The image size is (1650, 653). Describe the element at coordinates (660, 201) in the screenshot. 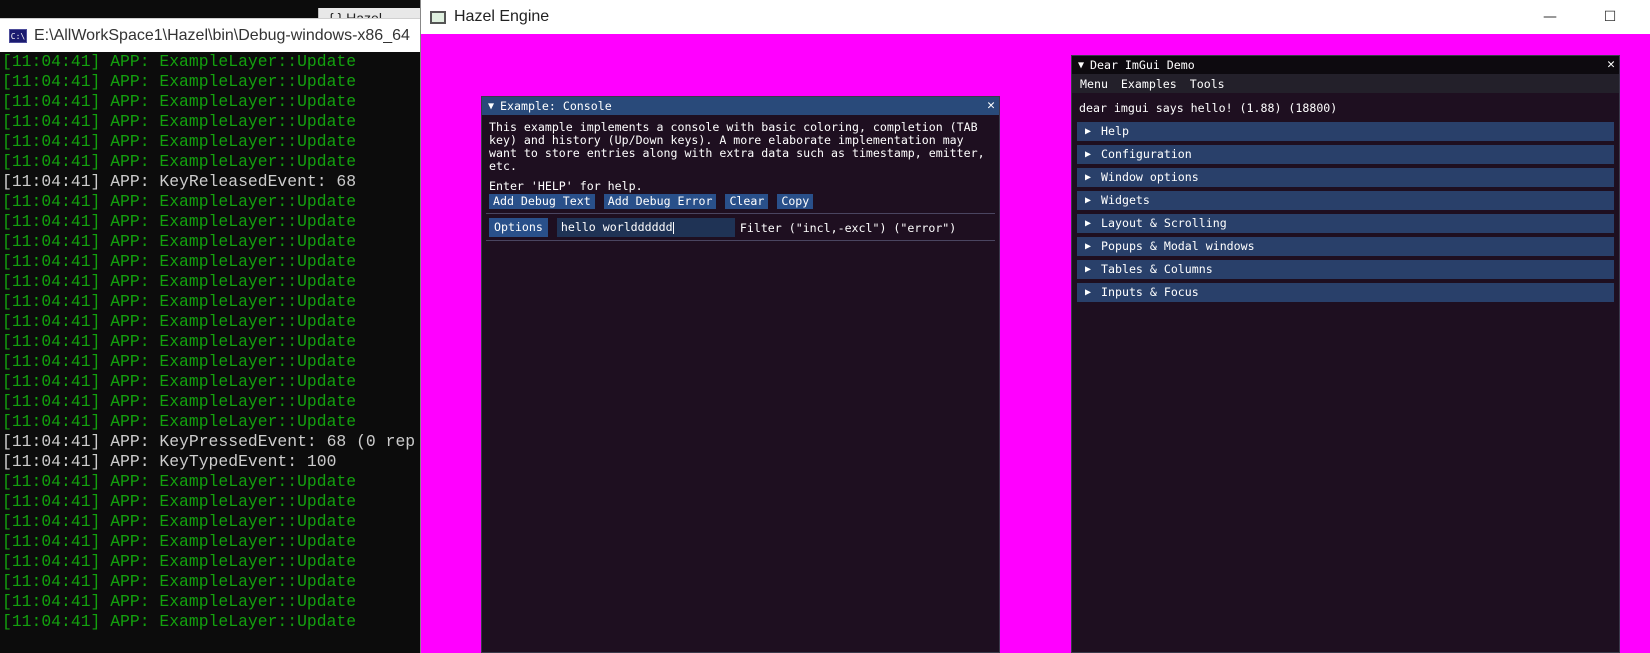

I see `add-debug-error-button: Add Debug Error` at that location.